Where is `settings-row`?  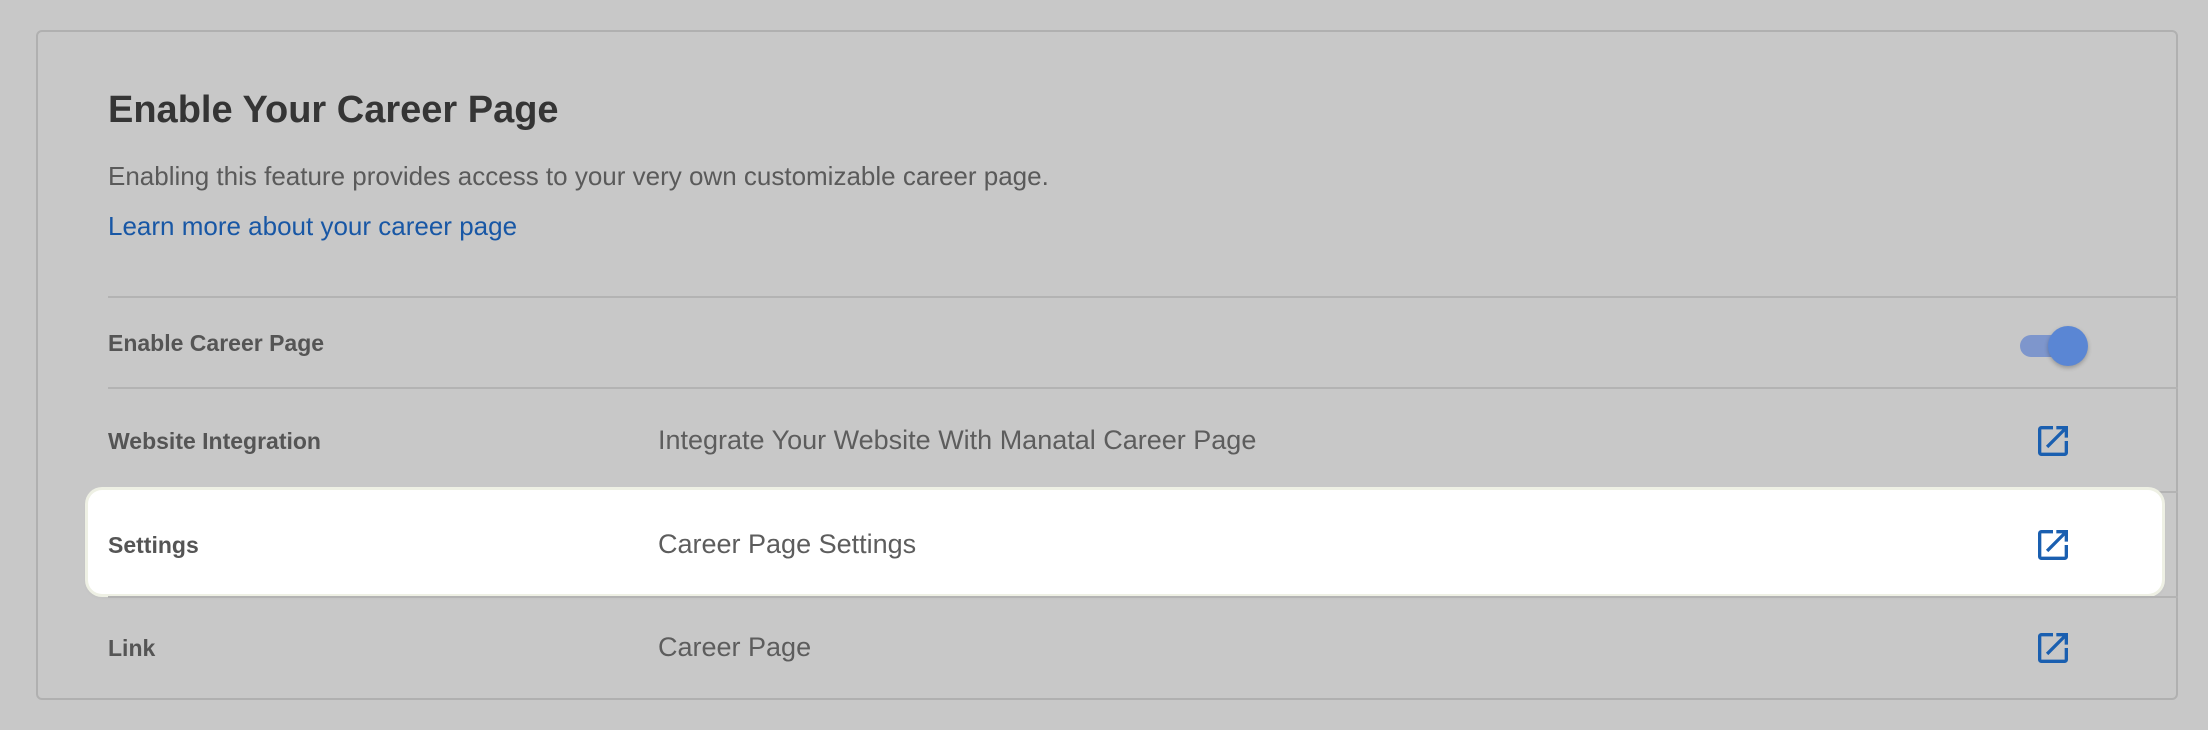
settings-row is located at coordinates (1125, 542).